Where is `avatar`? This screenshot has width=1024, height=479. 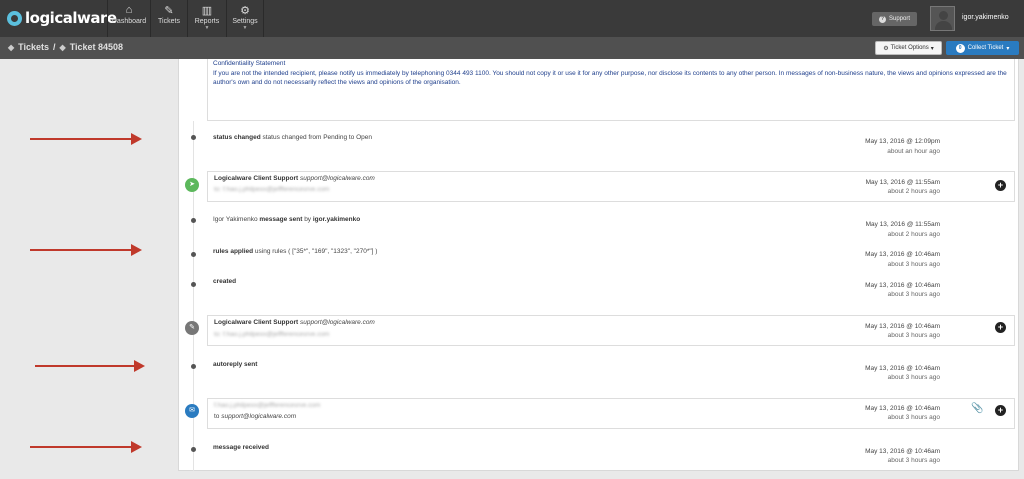
avatar is located at coordinates (942, 18).